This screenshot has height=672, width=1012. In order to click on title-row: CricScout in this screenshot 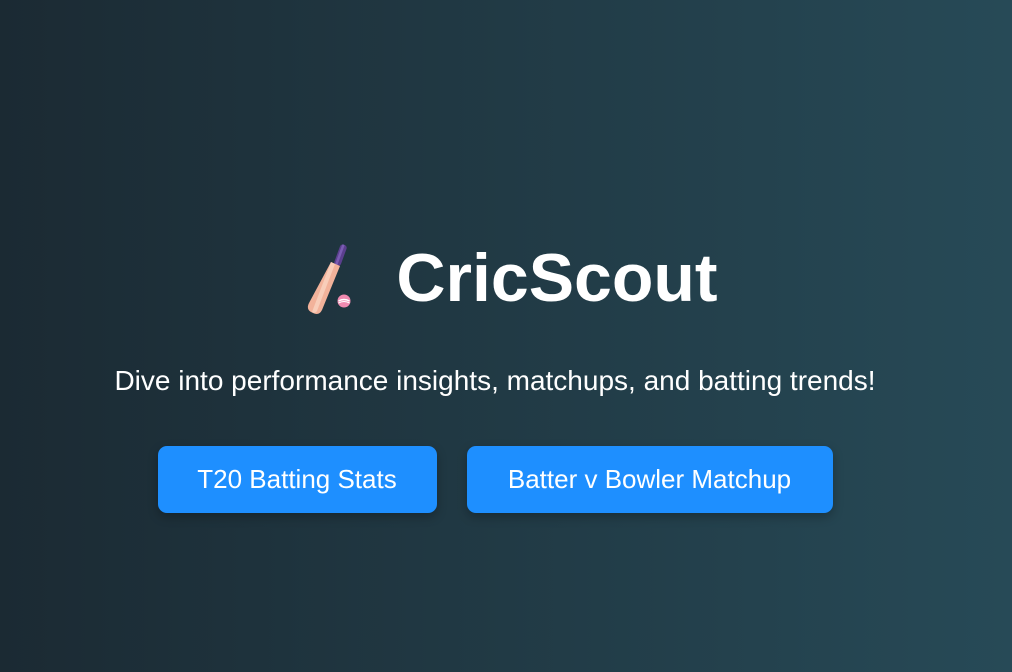, I will do `click(506, 278)`.